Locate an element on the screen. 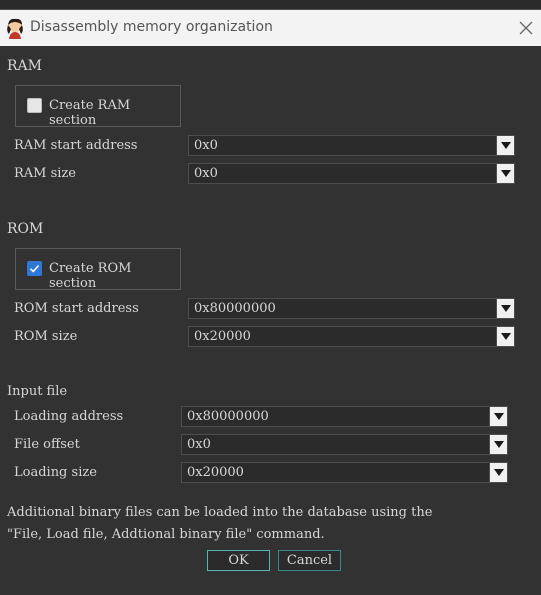 Image resolution: width=541 pixels, height=595 pixels. rom-size-label: ROM size is located at coordinates (46, 336).